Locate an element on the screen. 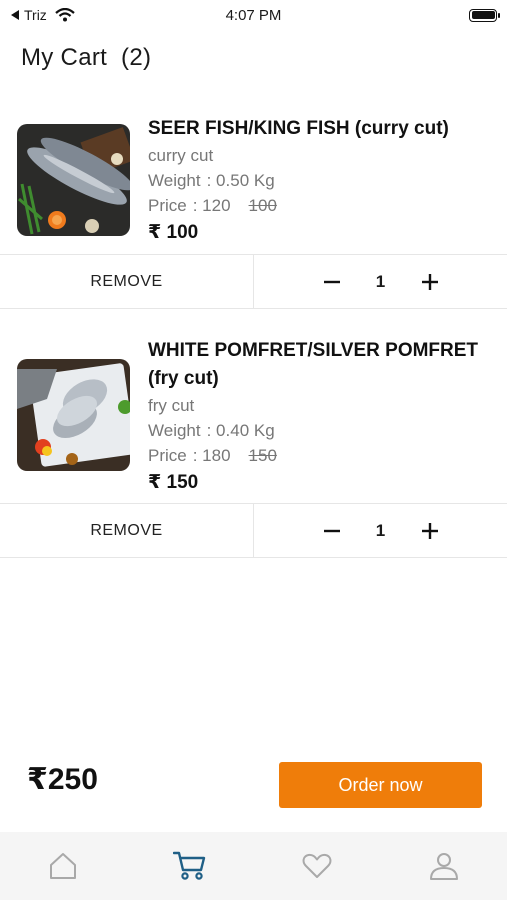 Image resolution: width=507 pixels, height=900 pixels. pomfret-fish-image is located at coordinates (73, 415).